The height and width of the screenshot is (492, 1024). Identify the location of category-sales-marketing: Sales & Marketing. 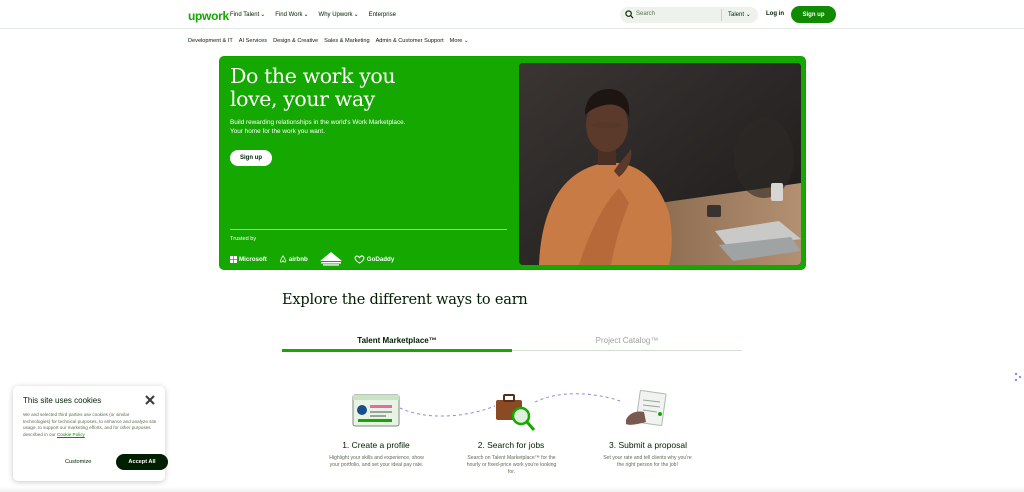
(346, 41).